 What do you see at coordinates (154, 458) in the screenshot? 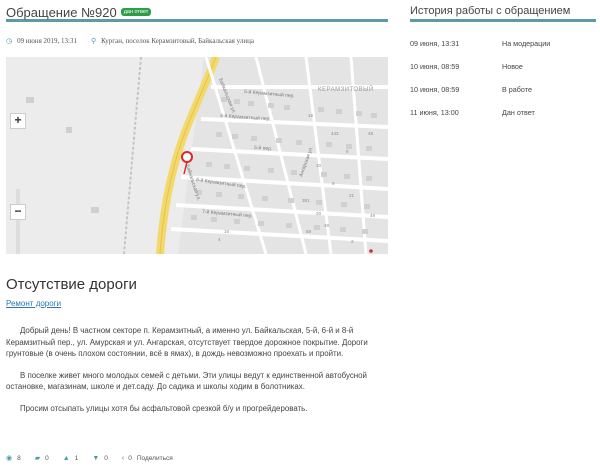
I see `share-label: Поделиться` at bounding box center [154, 458].